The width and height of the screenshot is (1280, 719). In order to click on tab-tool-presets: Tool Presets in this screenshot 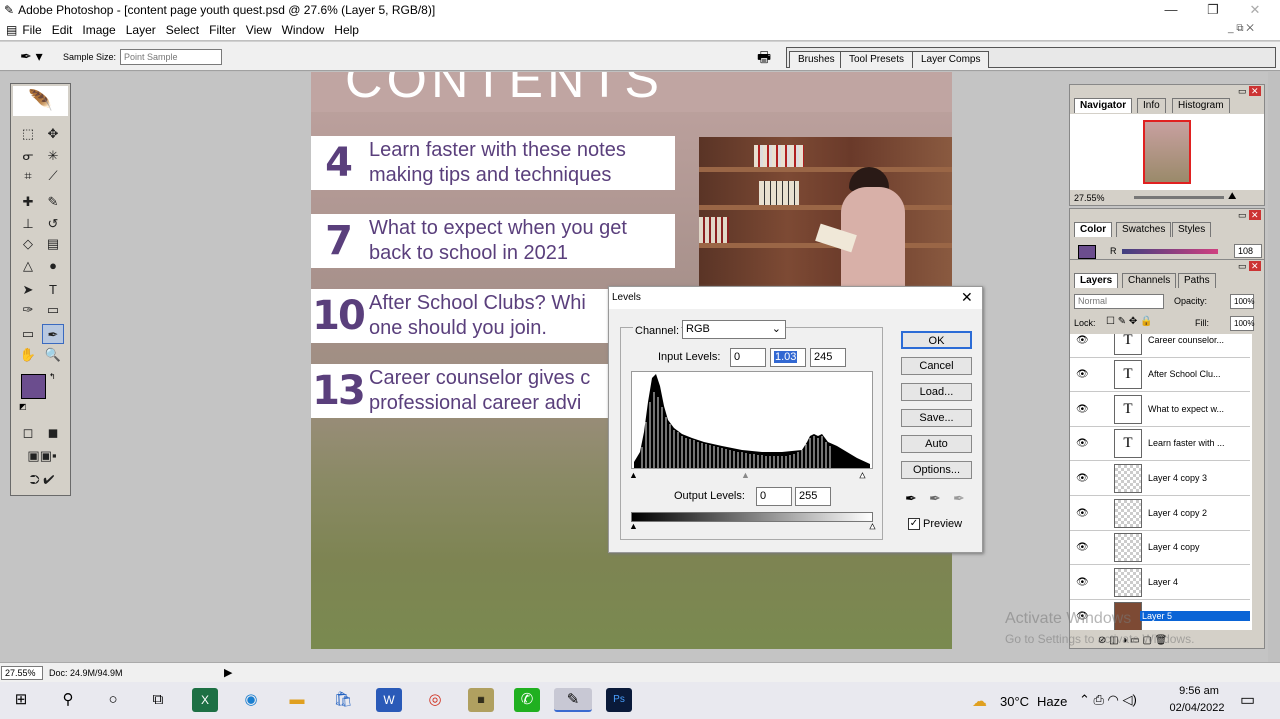, I will do `click(877, 59)`.